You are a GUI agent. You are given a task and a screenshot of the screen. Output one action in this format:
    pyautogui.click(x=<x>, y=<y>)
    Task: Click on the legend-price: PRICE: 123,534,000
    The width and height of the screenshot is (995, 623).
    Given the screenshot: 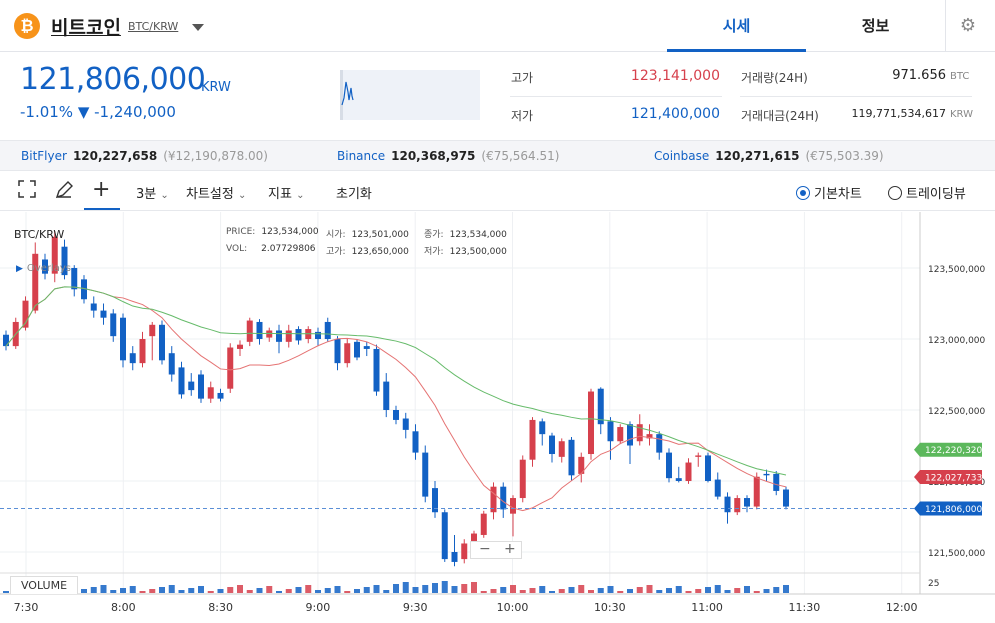 What is the action you would take?
    pyautogui.click(x=272, y=232)
    